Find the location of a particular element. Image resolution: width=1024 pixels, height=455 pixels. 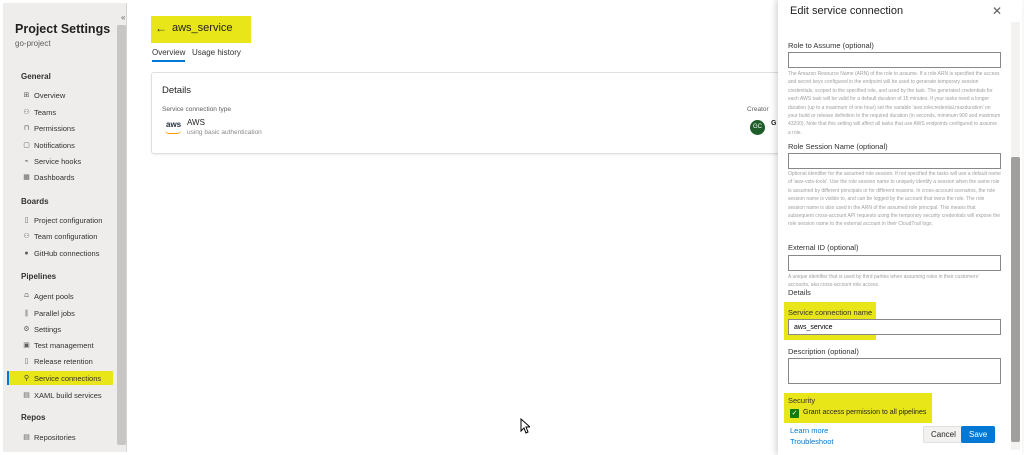

creator-avatar: GC is located at coordinates (757, 127).